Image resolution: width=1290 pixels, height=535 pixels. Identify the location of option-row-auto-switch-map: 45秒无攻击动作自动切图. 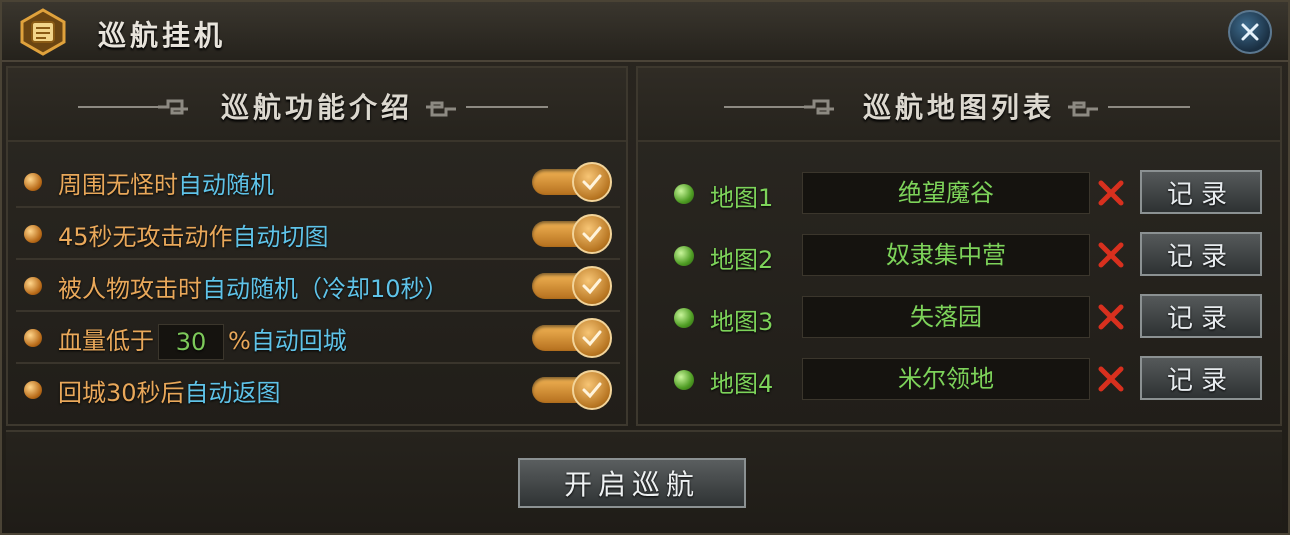
(318, 234).